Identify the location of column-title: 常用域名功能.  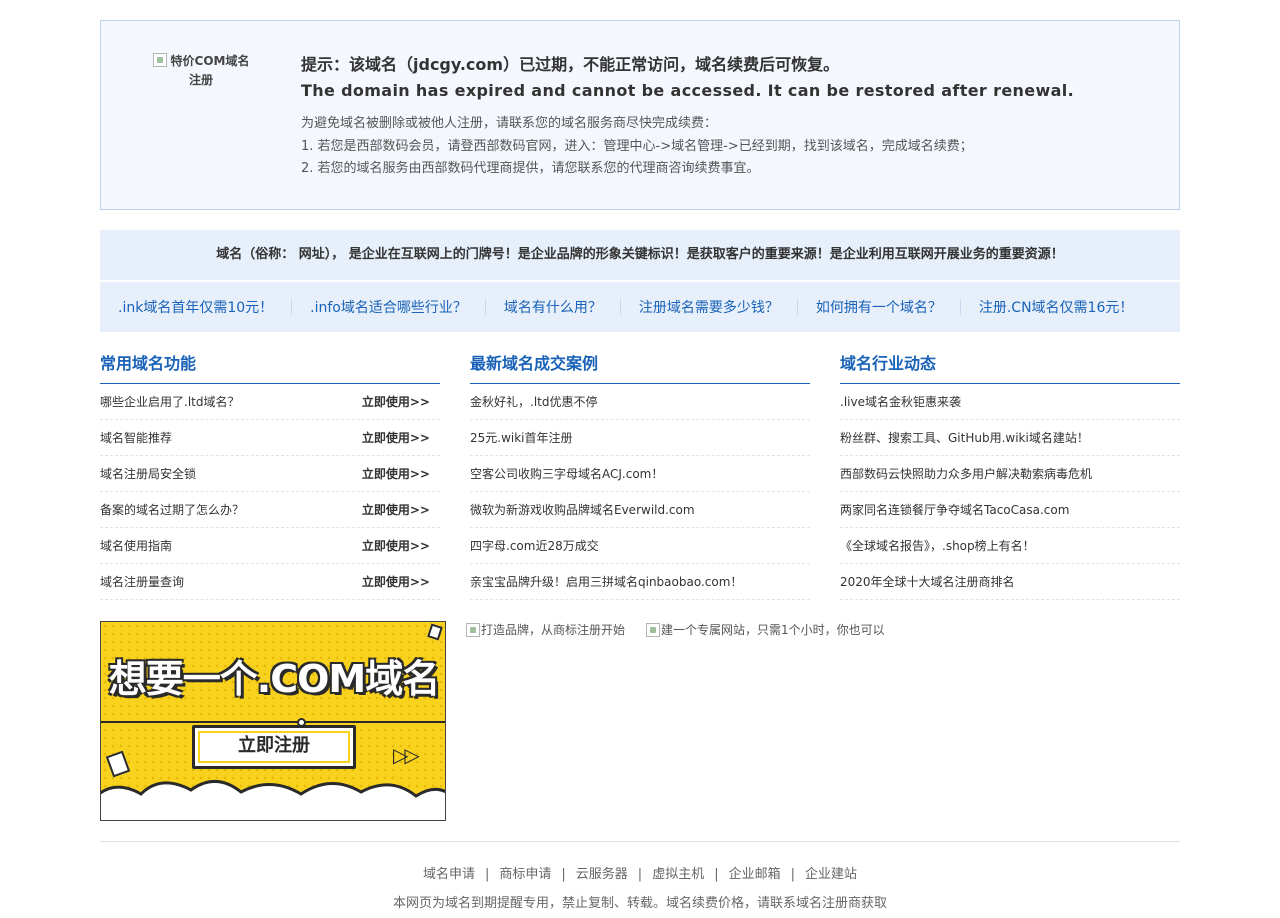
(270, 365).